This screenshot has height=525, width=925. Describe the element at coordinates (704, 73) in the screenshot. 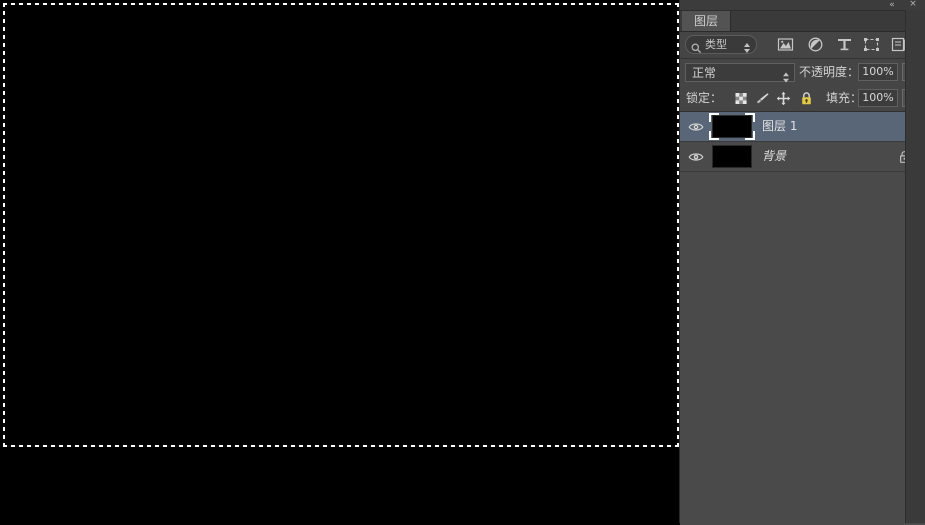

I see `blend-mode-value: 正常` at that location.